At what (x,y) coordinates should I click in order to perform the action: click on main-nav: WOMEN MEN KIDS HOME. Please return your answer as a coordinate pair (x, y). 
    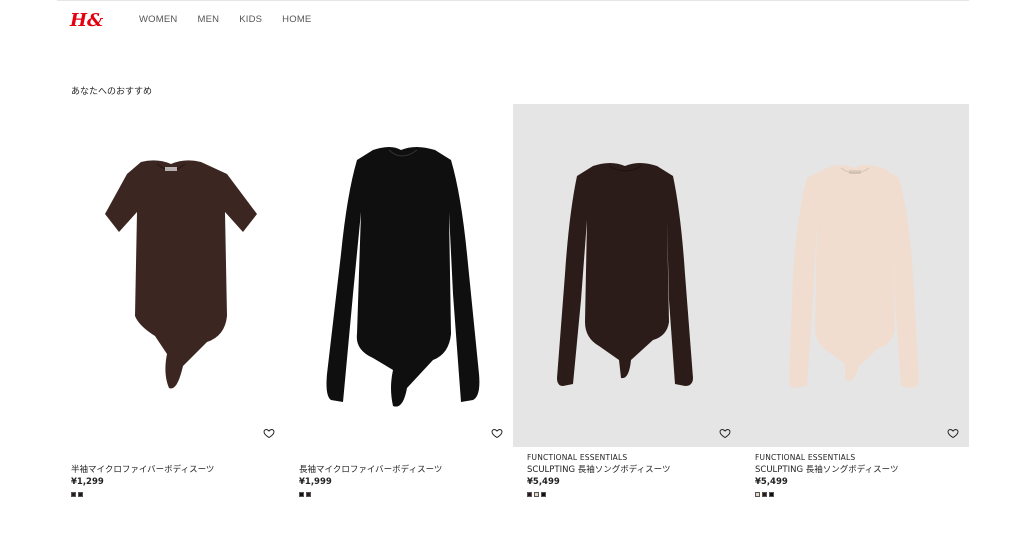
    Looking at the image, I should click on (235, 19).